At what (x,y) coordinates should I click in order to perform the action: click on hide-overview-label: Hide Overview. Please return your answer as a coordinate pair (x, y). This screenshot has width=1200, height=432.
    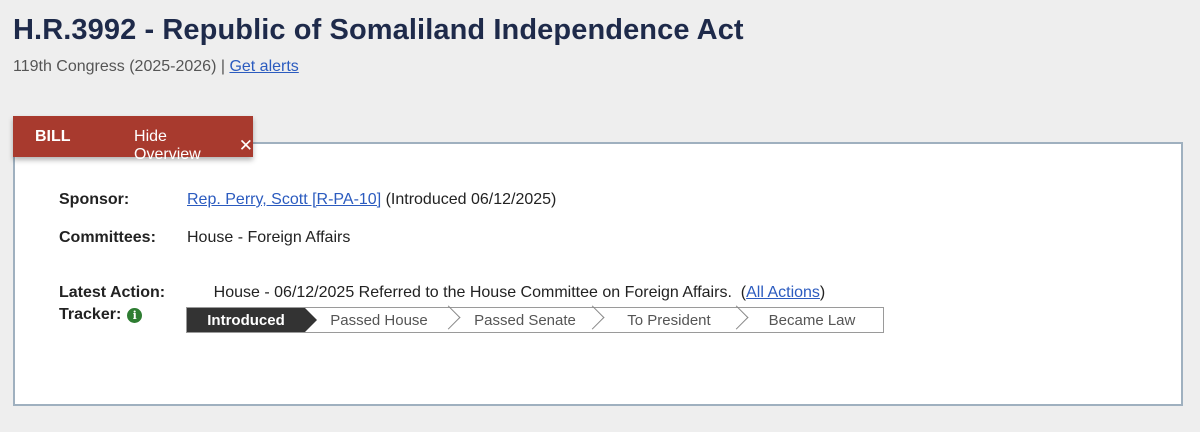
    Looking at the image, I should click on (167, 145).